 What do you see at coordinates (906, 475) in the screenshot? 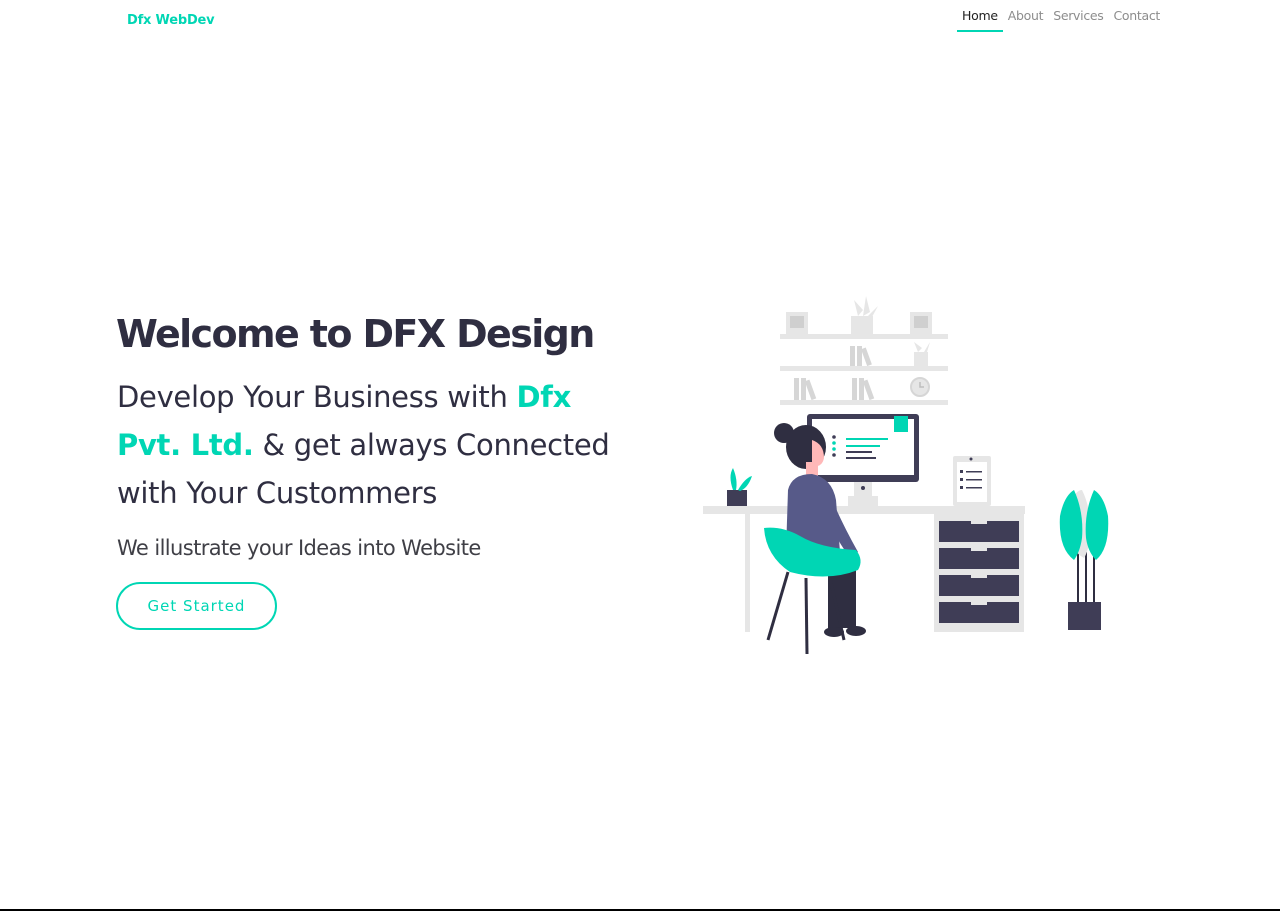
I see `woman-at-desk-illustration` at bounding box center [906, 475].